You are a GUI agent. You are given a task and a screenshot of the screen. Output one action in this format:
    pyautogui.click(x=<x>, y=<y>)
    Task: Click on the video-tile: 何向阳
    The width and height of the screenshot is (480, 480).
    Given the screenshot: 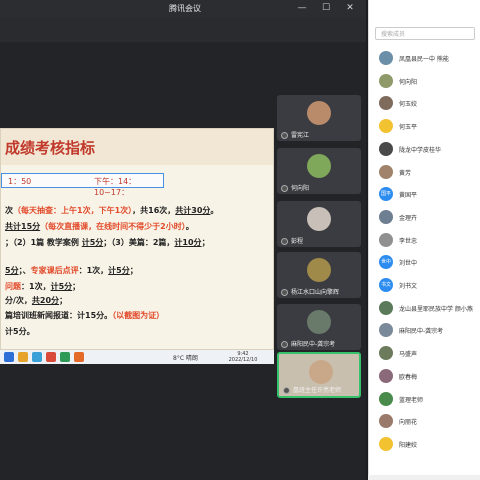 What is the action you would take?
    pyautogui.click(x=319, y=171)
    